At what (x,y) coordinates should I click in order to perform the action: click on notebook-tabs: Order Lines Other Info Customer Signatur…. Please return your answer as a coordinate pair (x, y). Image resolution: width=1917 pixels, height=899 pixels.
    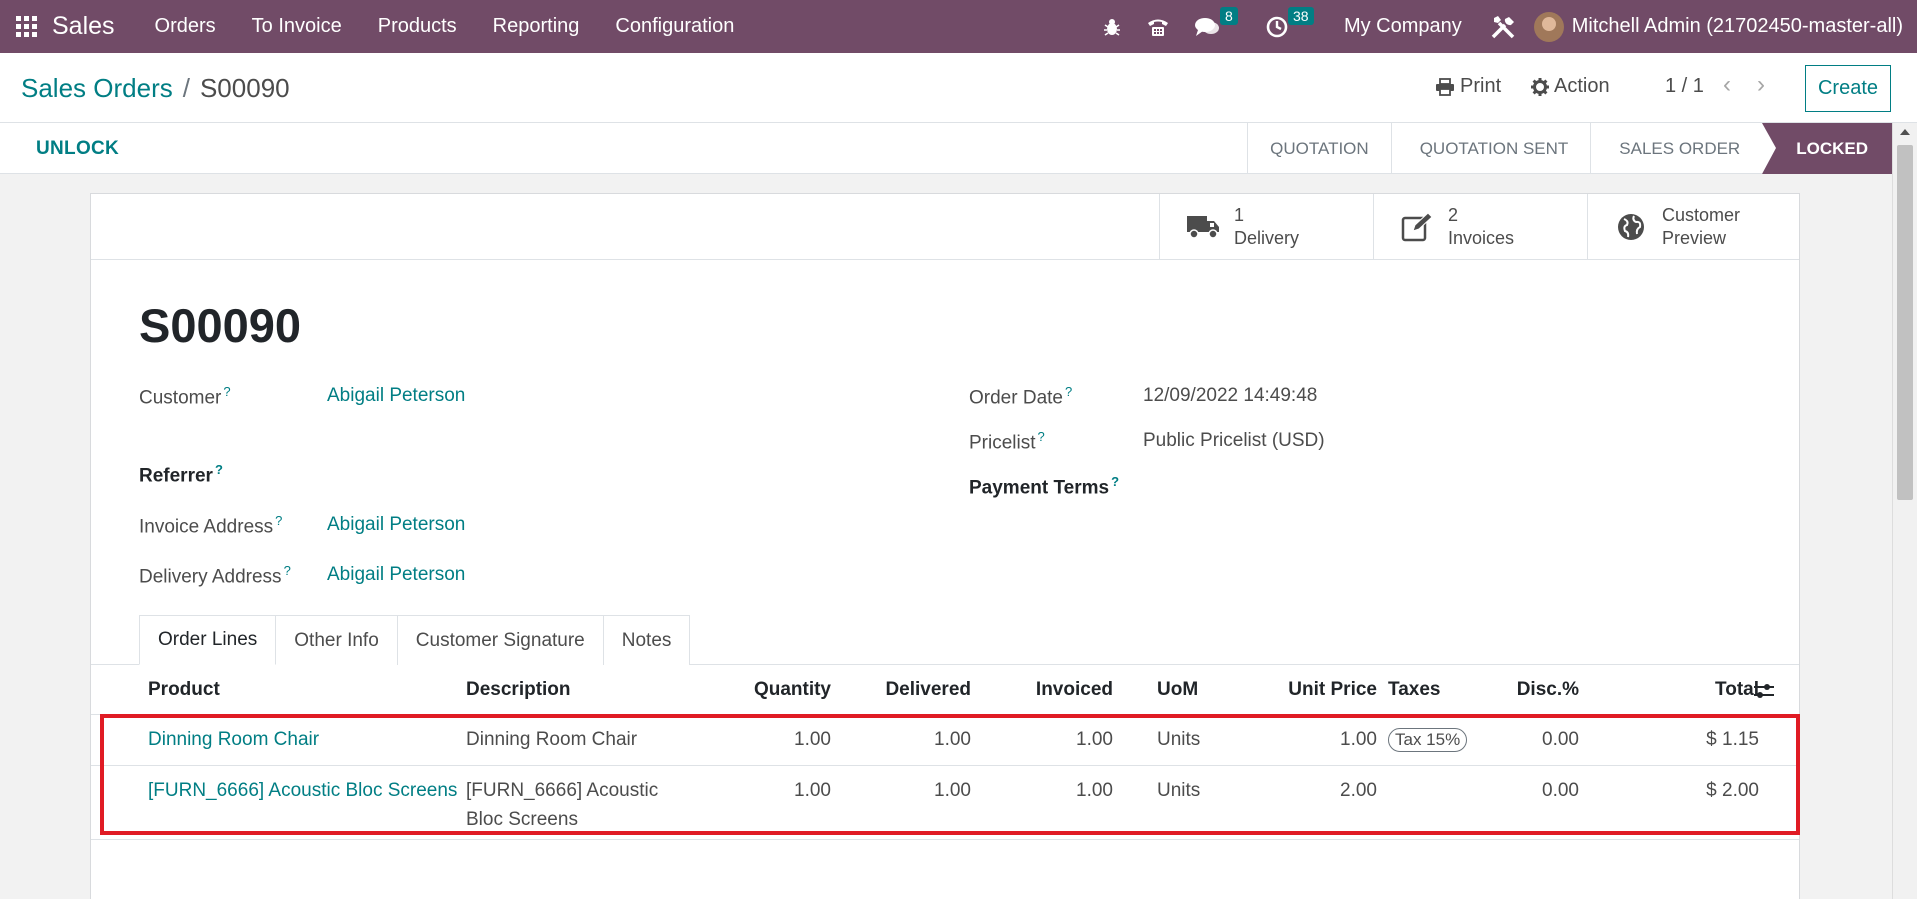
    Looking at the image, I should click on (415, 640).